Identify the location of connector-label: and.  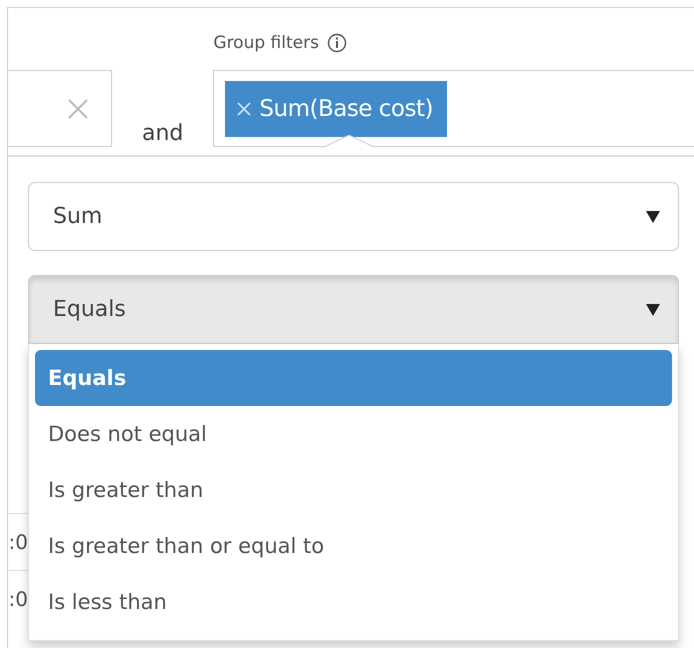
(163, 134).